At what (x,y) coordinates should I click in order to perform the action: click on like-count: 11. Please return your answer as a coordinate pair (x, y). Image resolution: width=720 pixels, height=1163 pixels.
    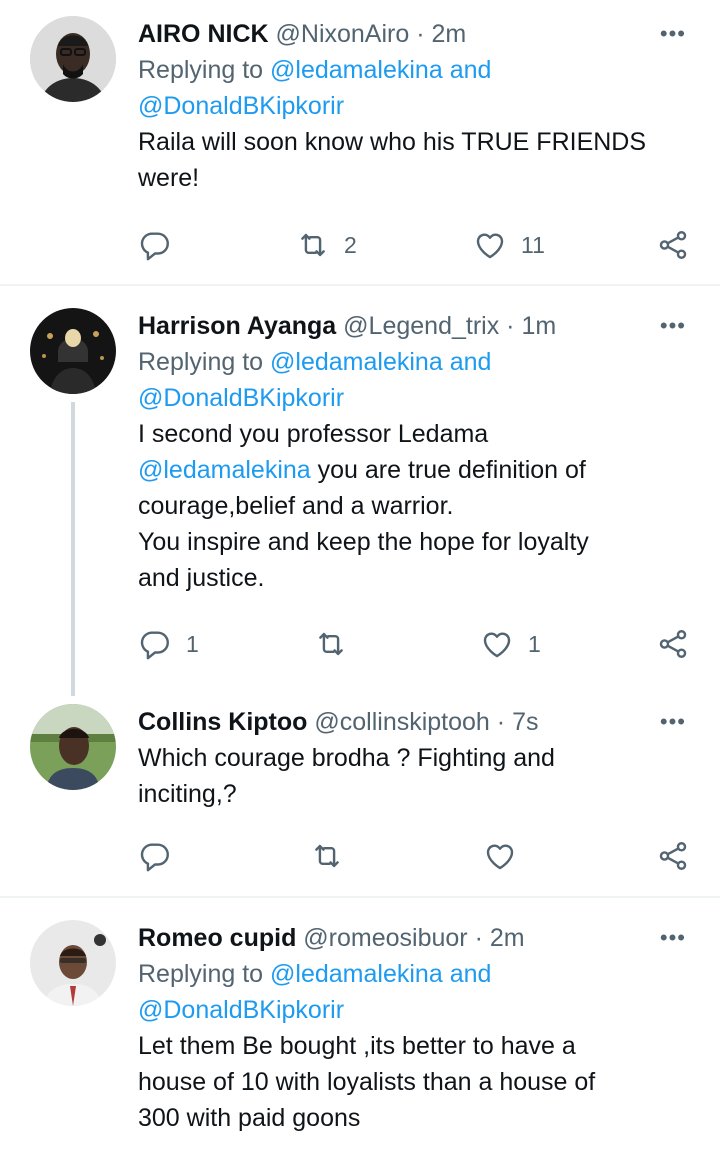
    Looking at the image, I should click on (533, 244).